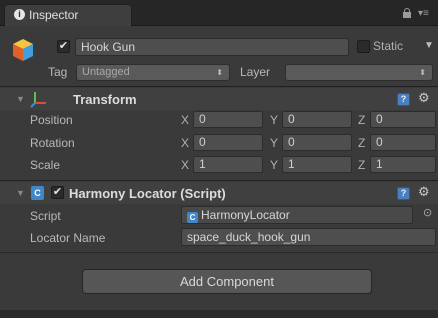 This screenshot has height=318, width=438. What do you see at coordinates (403, 142) in the screenshot?
I see `rotation-z-field: 0` at bounding box center [403, 142].